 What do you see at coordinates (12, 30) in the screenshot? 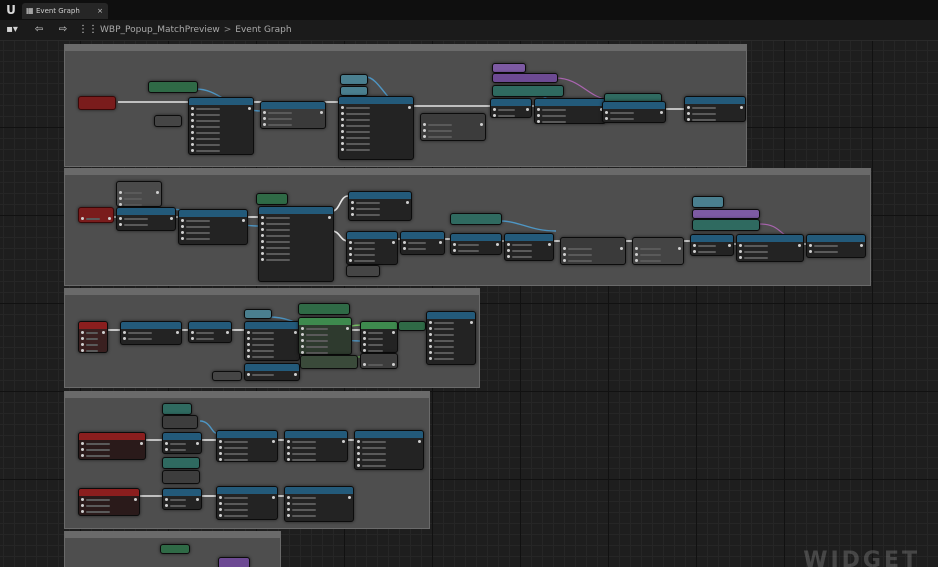
I see `blueprint-icon: ▪▾` at bounding box center [12, 30].